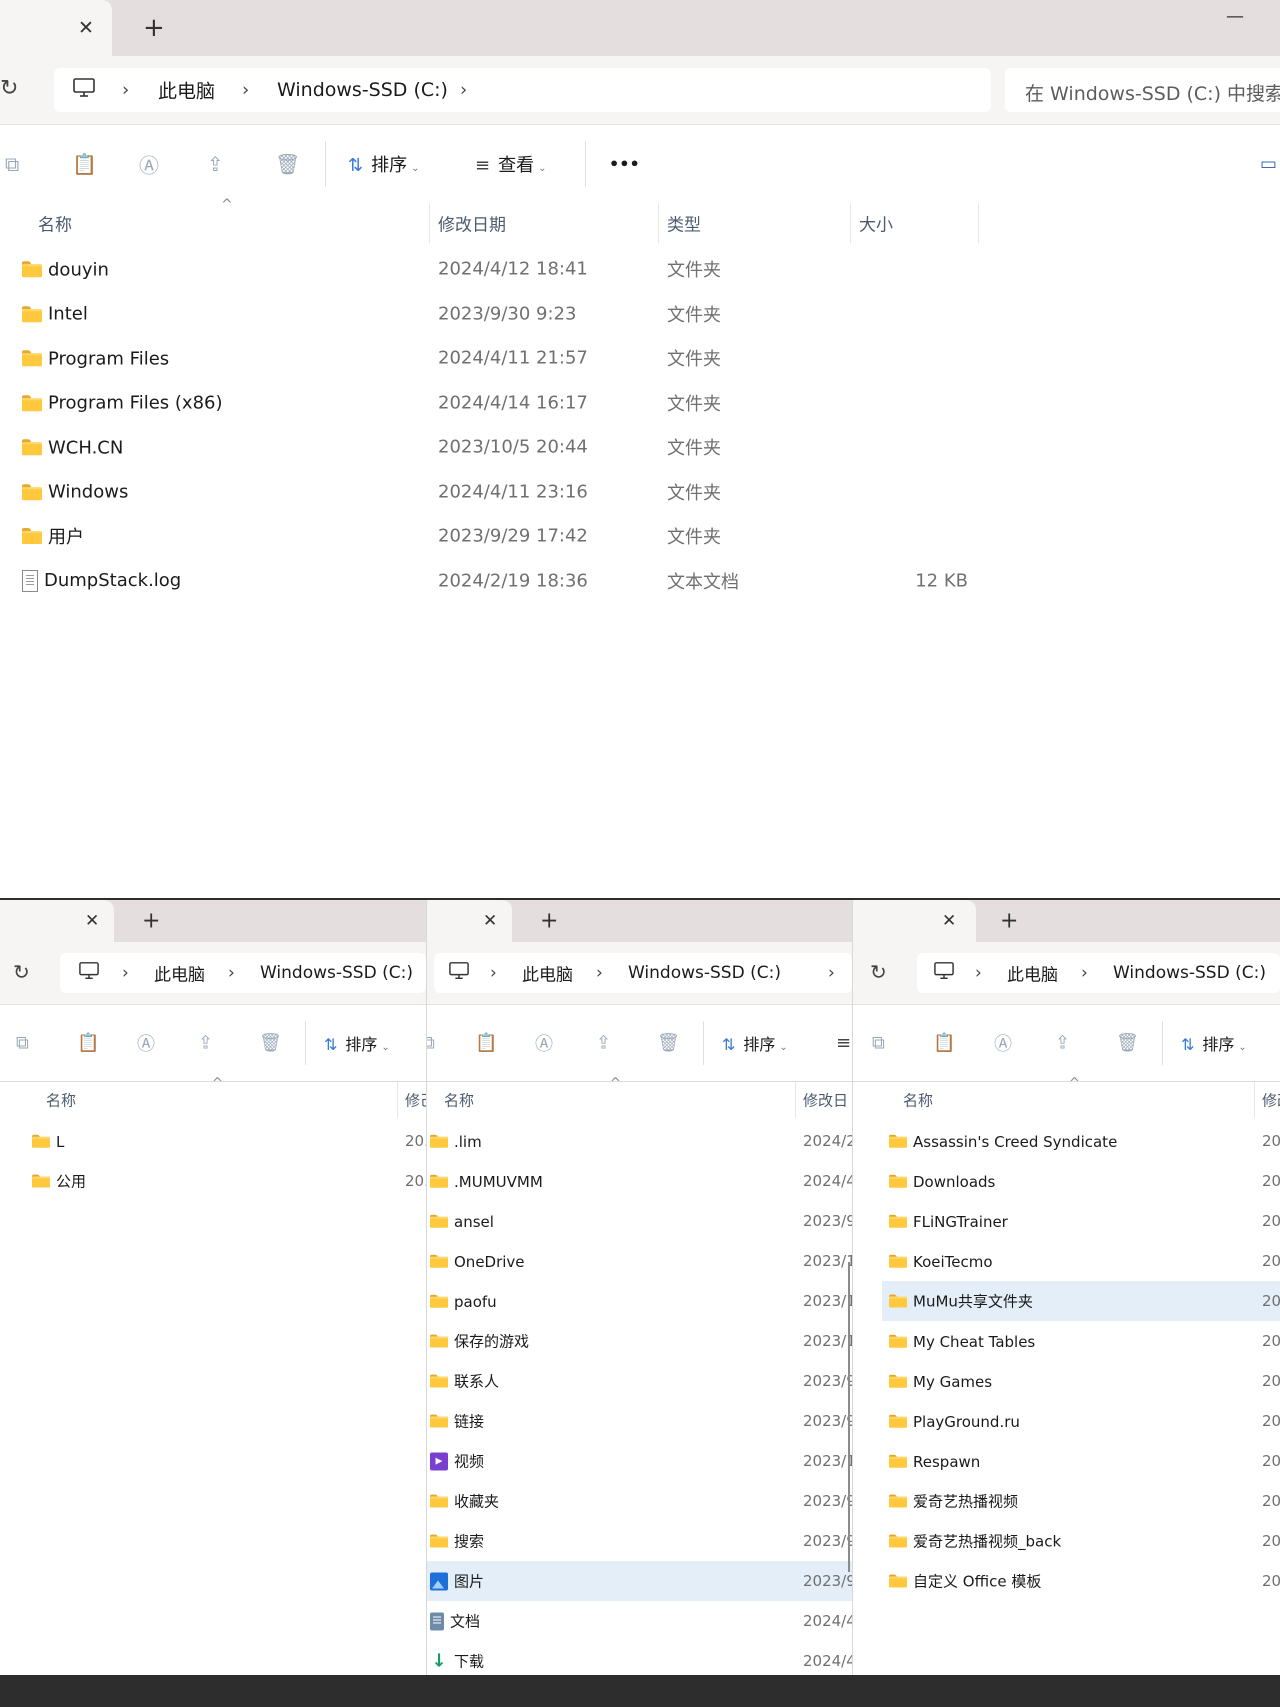 The height and width of the screenshot is (1707, 1280). What do you see at coordinates (639, 1381) in the screenshot?
I see `list-item: 联系人 2023/9` at bounding box center [639, 1381].